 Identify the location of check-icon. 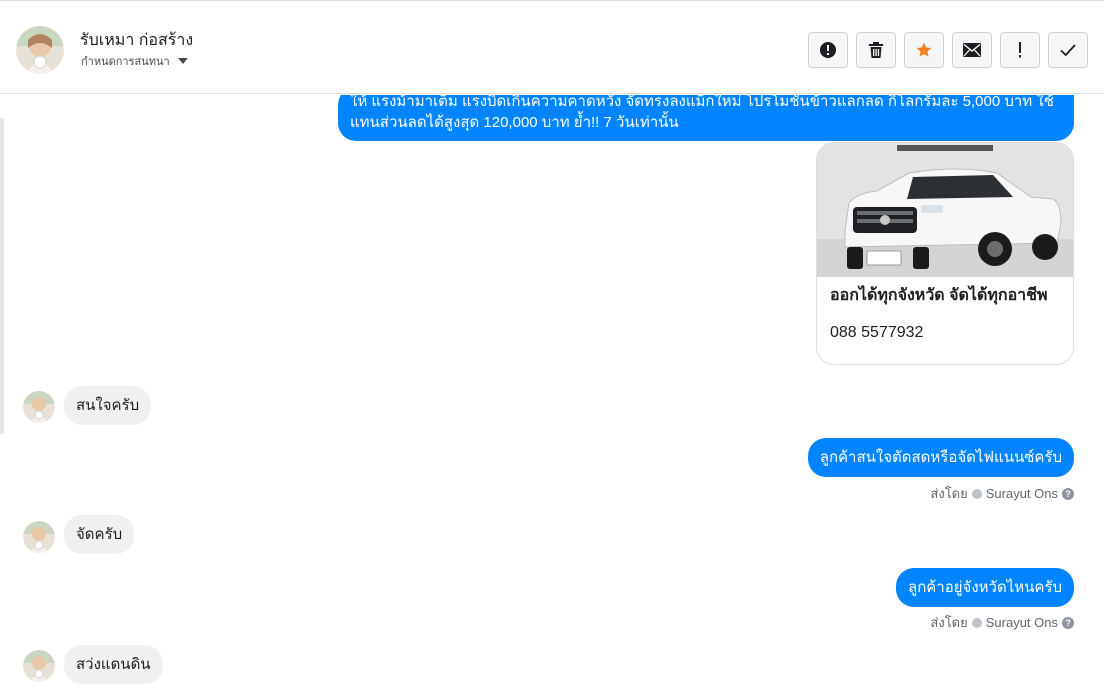
(1068, 50).